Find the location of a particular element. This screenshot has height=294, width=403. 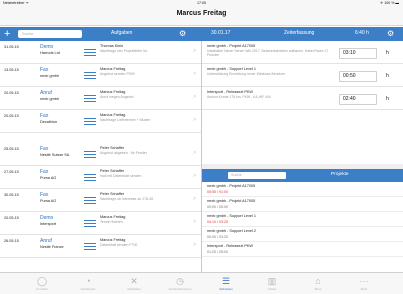

project-row: Intersport - Releasezt PKW 01:25 / 05:00 is located at coordinates (302, 249).